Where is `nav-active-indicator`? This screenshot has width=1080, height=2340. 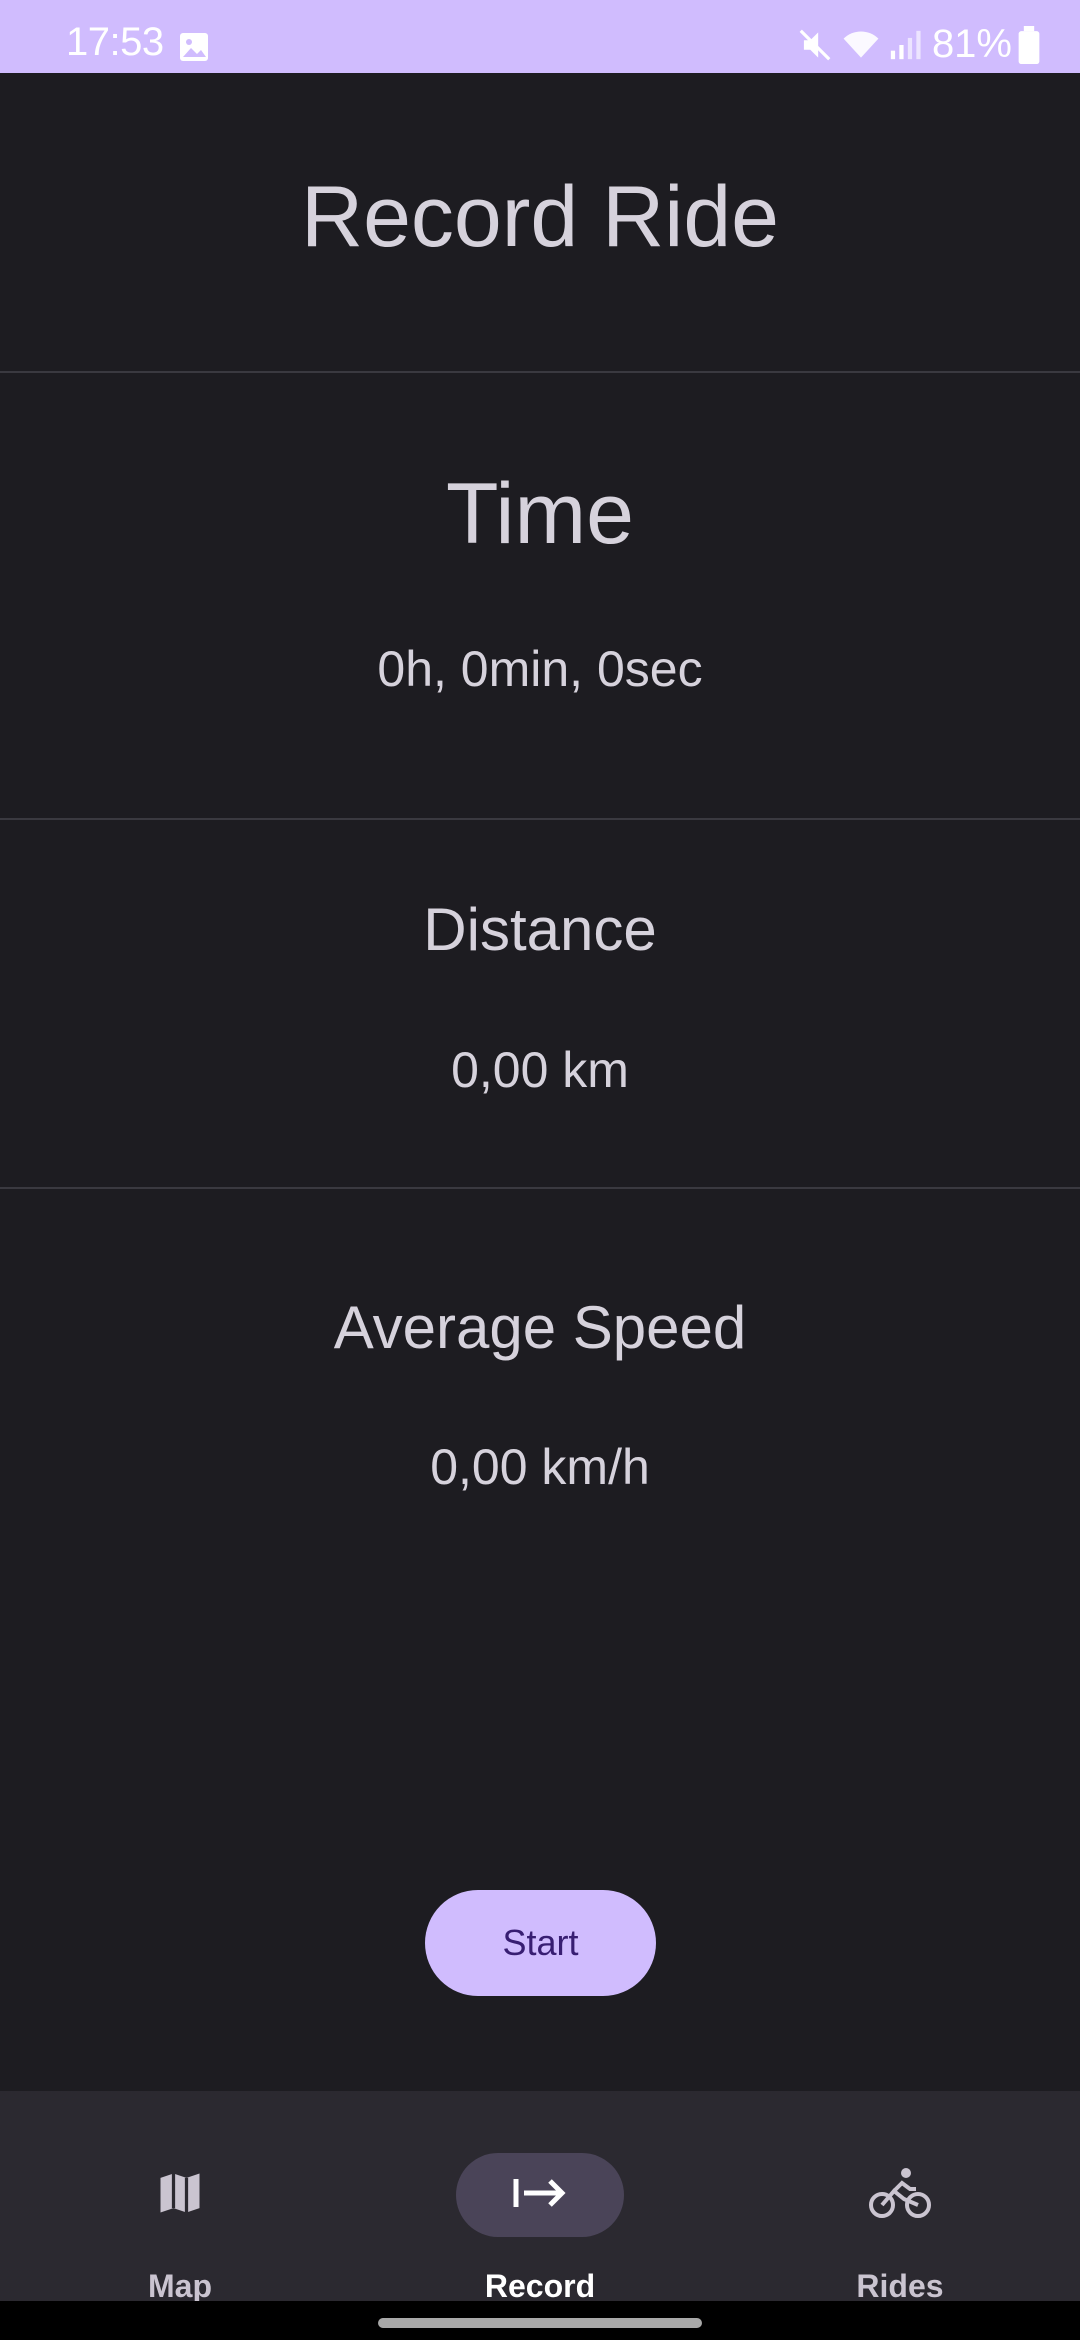 nav-active-indicator is located at coordinates (540, 2195).